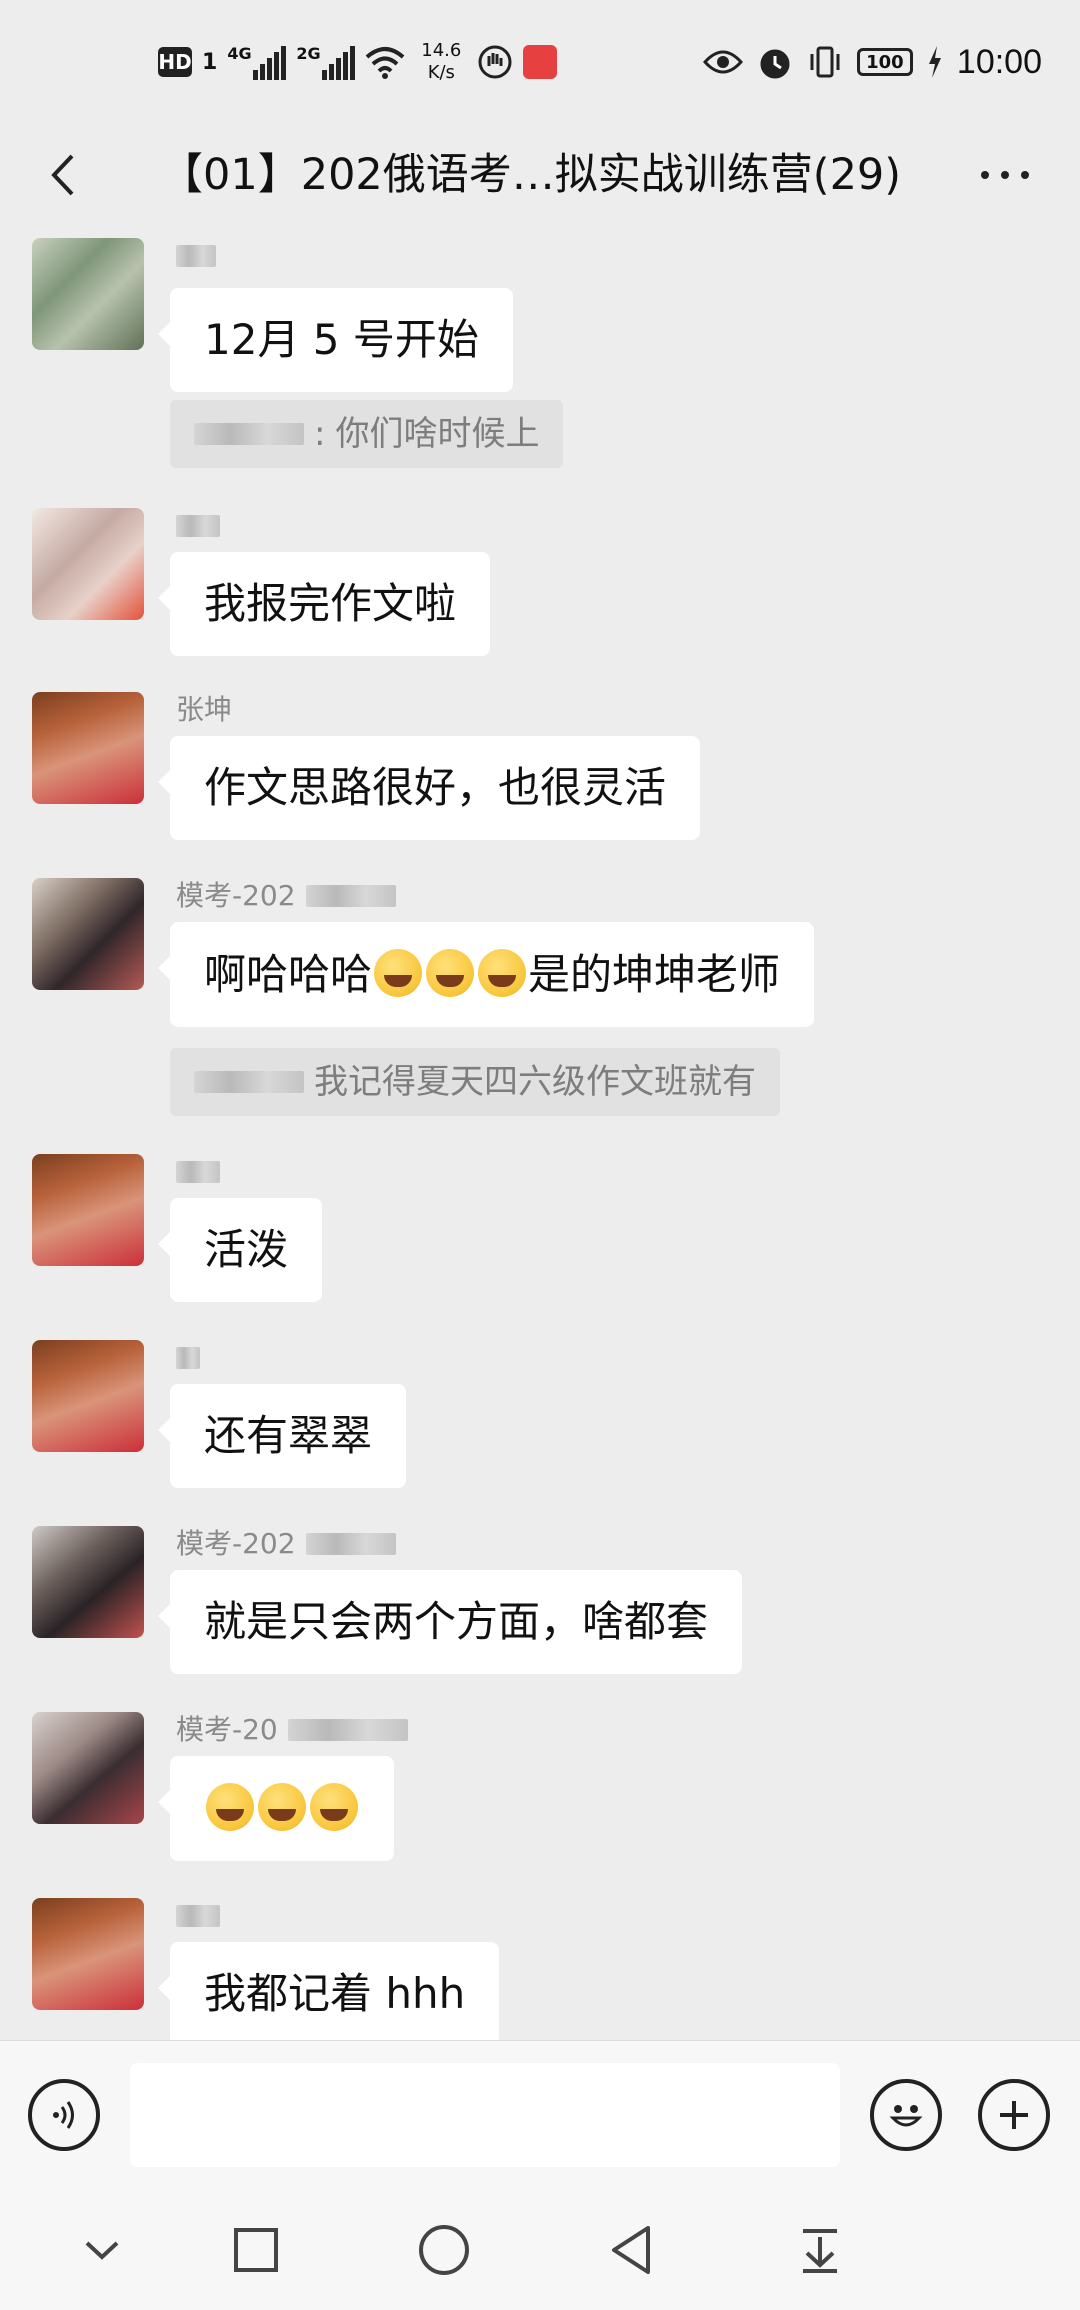 This screenshot has height=2310, width=1080. I want to click on message-bubble: 作文思路很好，也很灵活, so click(429, 788).